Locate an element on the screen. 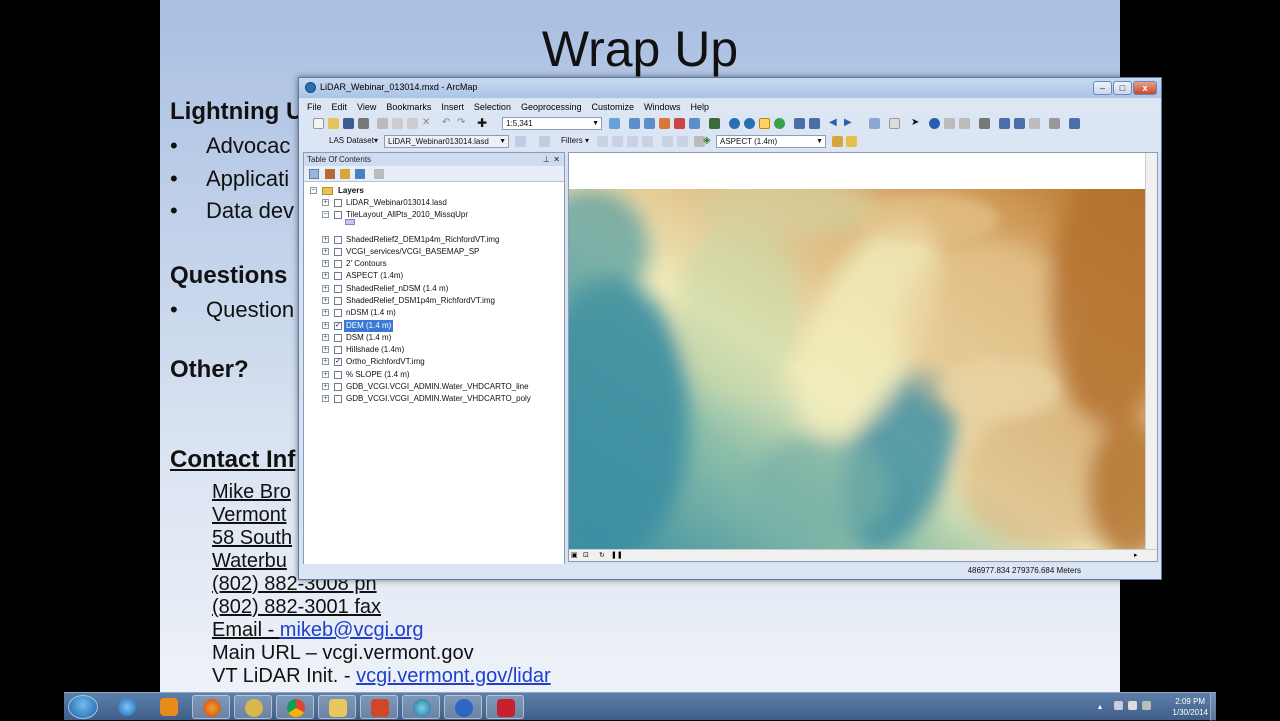 This screenshot has width=1280, height=721. fixed-zoom-in-icon is located at coordinates (799, 123).